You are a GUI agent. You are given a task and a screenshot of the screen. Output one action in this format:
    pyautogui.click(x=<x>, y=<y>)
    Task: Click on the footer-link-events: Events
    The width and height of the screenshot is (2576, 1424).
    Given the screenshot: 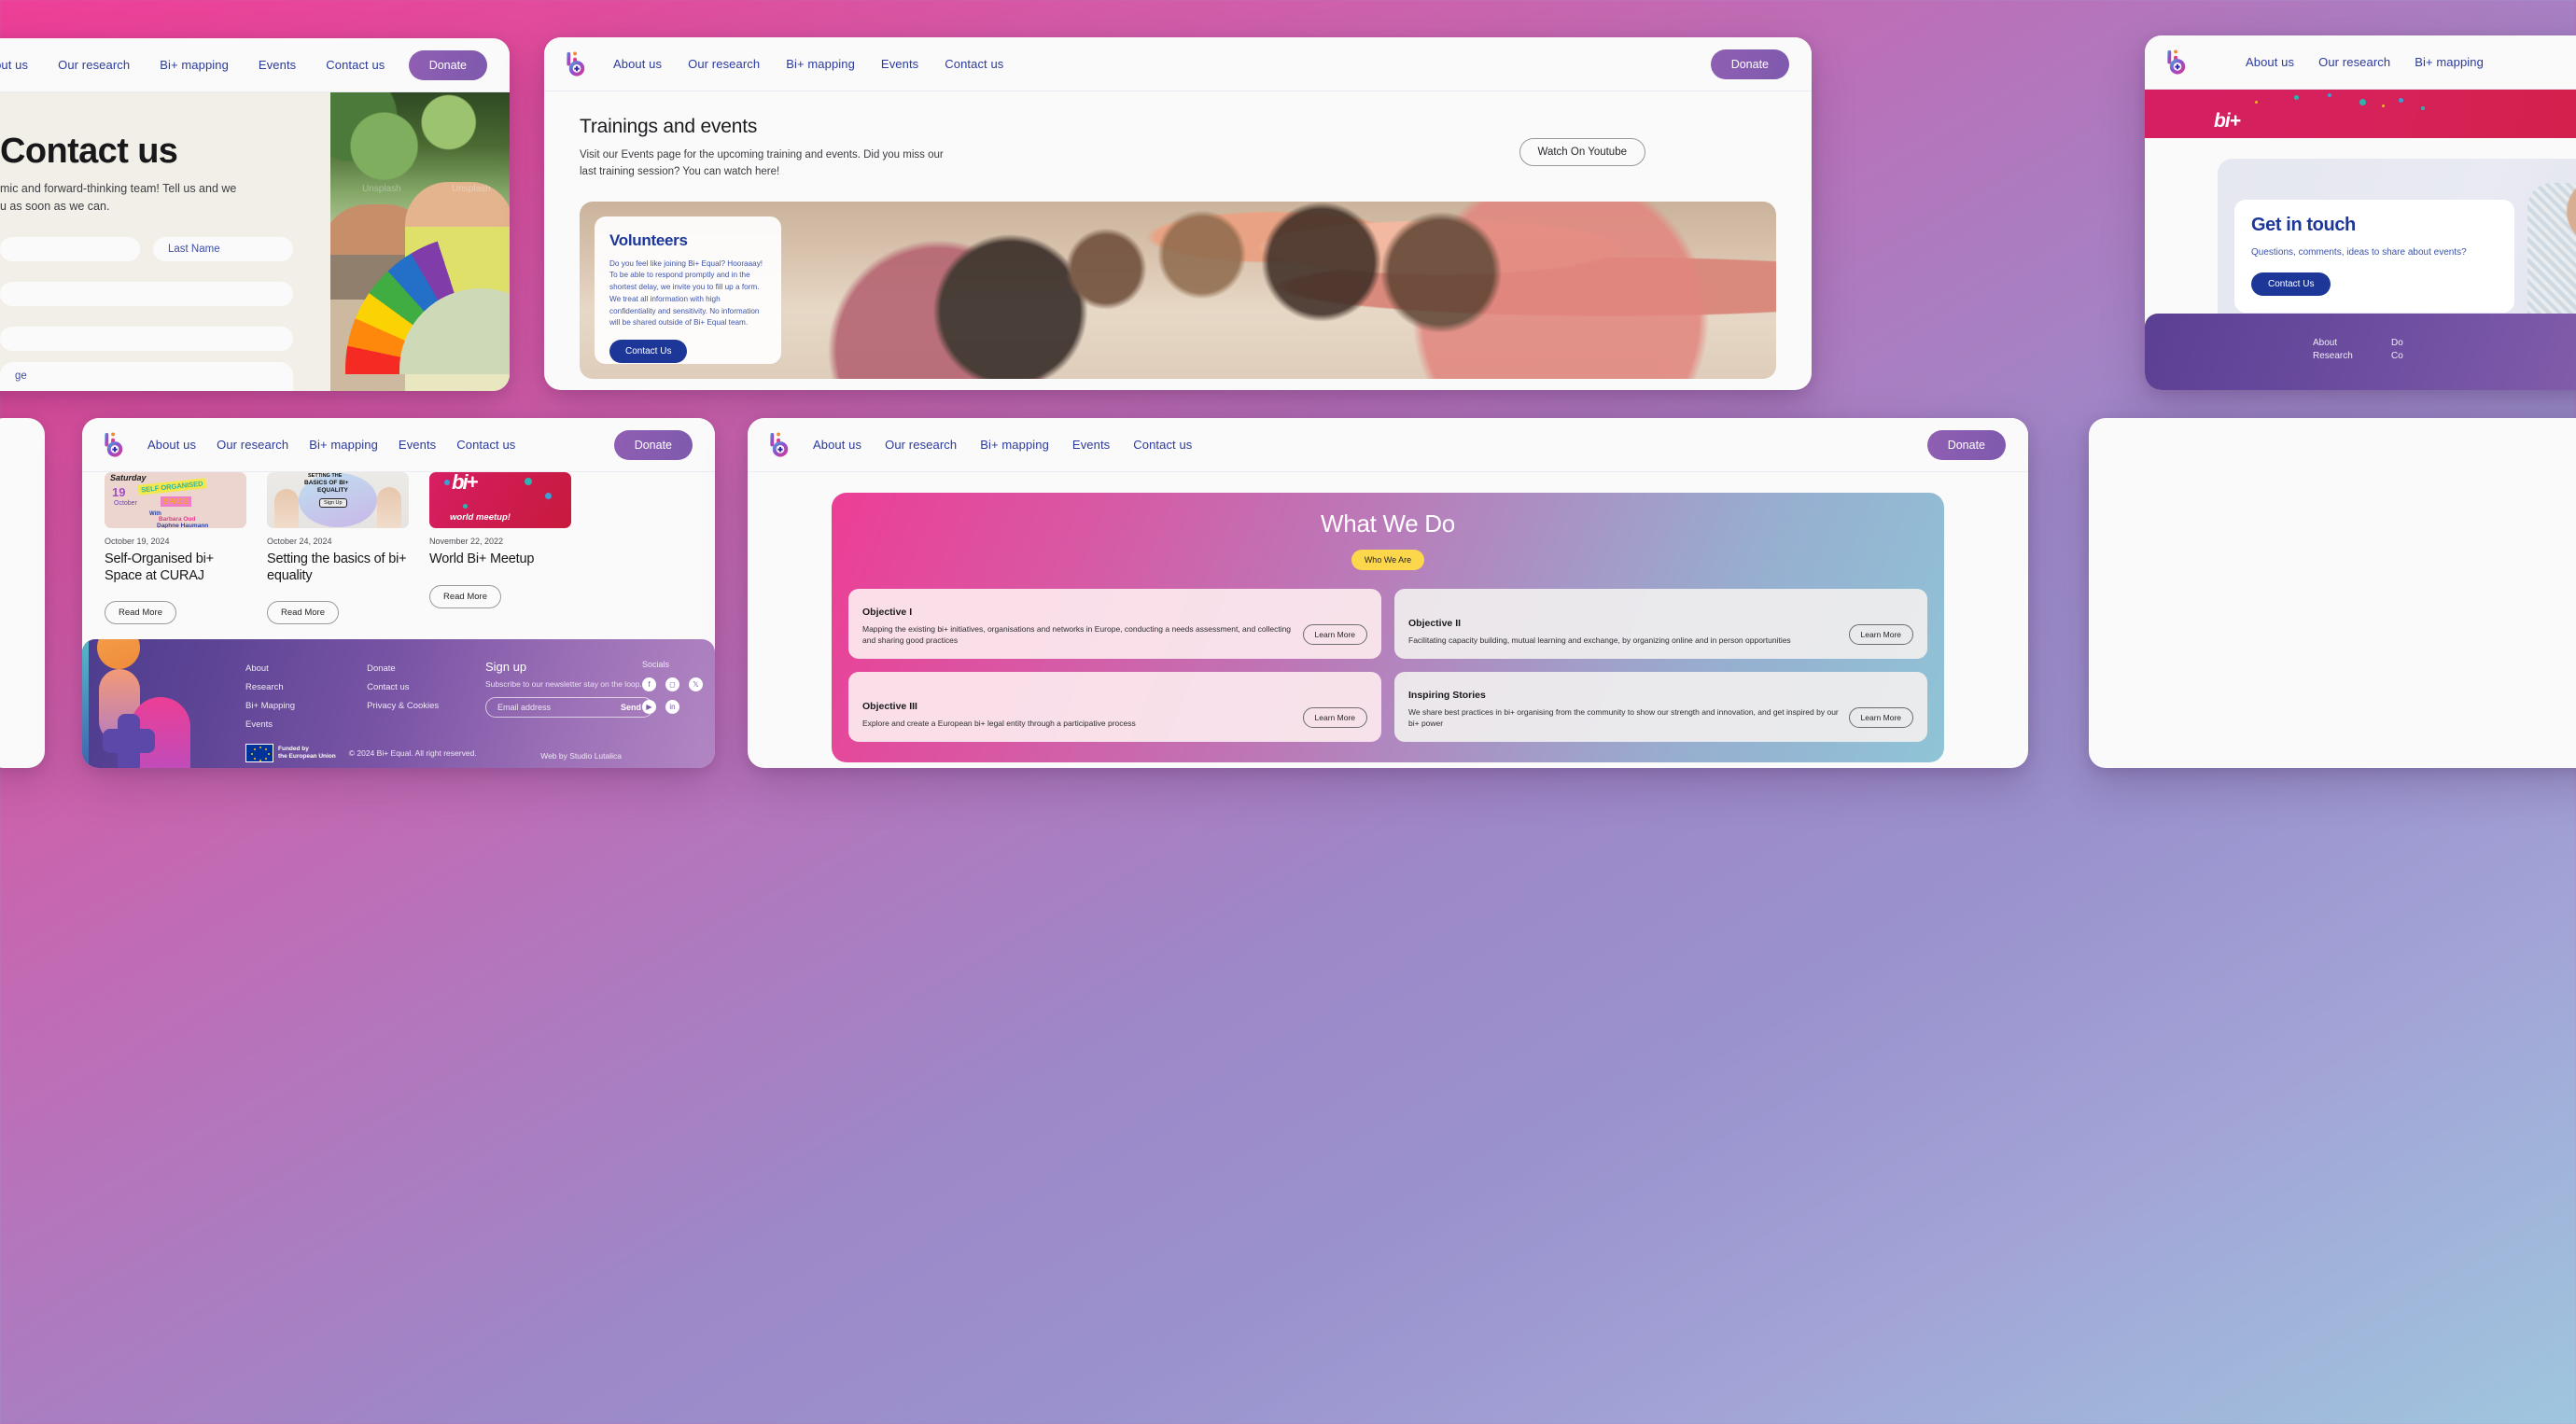 What is the action you would take?
    pyautogui.click(x=270, y=724)
    